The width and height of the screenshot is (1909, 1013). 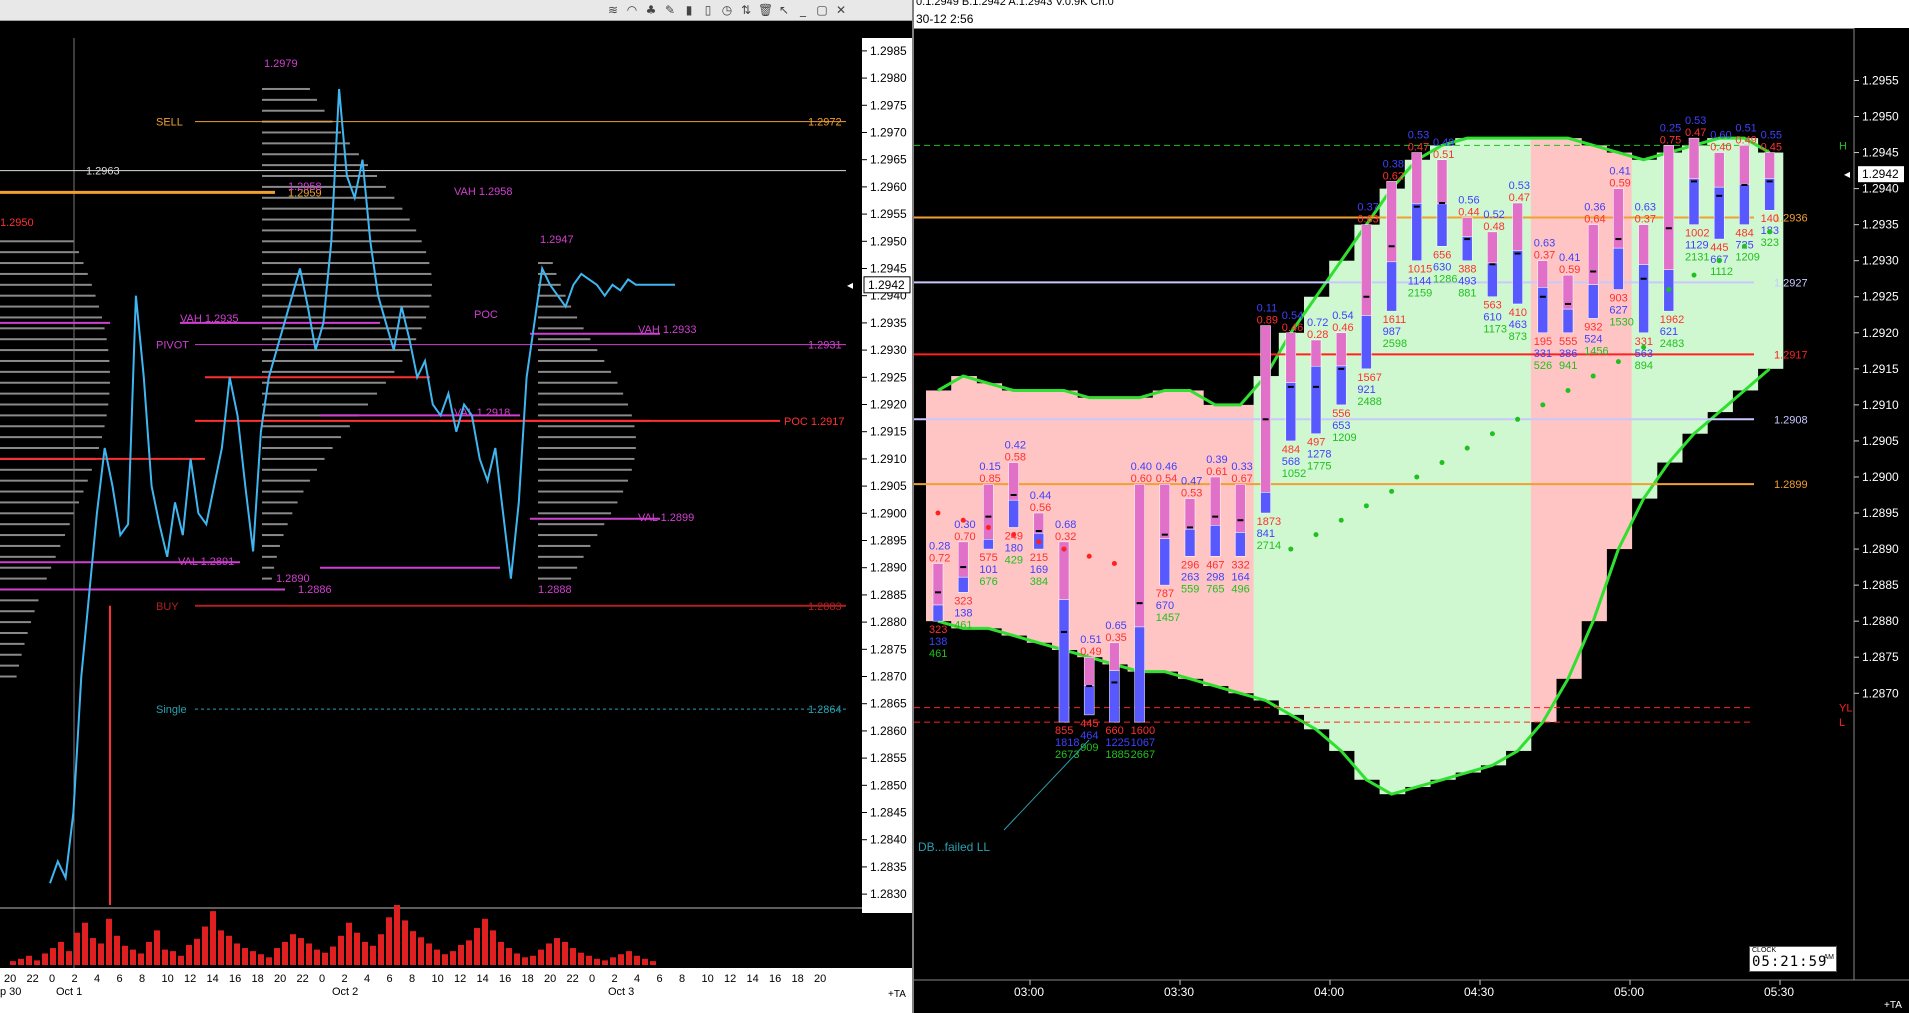 I want to click on bar-sell-volume: 332, so click(x=1240, y=565).